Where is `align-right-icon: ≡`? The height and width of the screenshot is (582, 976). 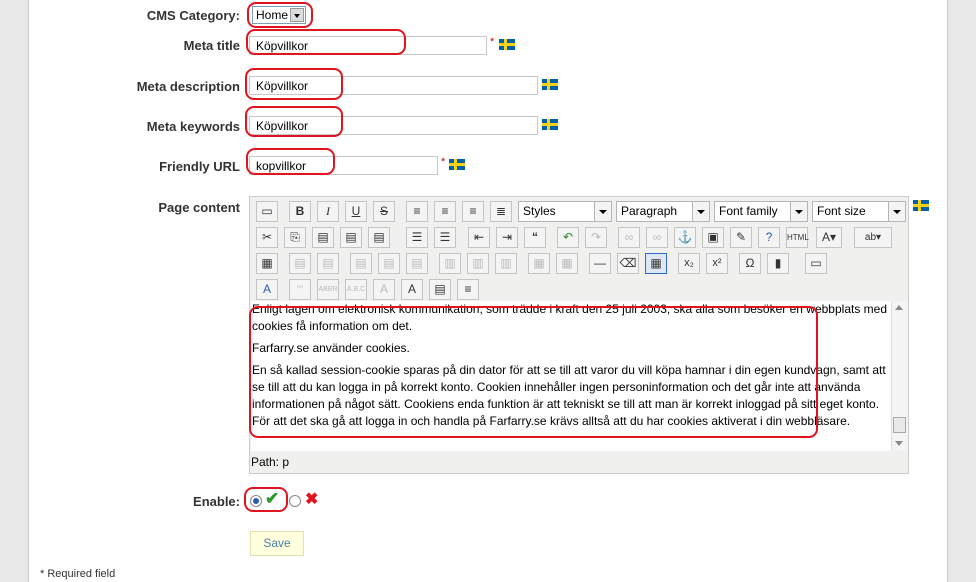
align-right-icon: ≡ is located at coordinates (473, 211).